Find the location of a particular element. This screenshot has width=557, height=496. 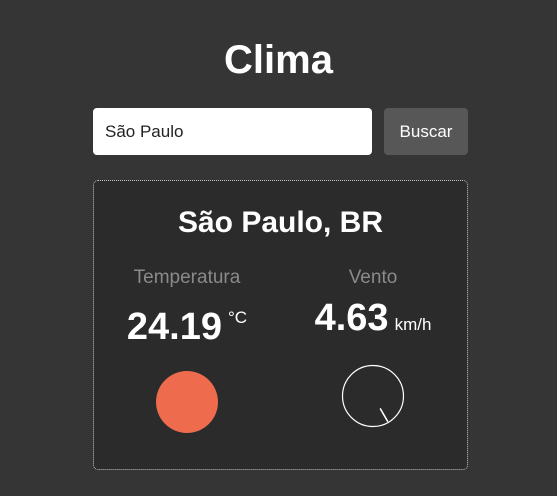

temperature-label: Temperatura is located at coordinates (187, 277).